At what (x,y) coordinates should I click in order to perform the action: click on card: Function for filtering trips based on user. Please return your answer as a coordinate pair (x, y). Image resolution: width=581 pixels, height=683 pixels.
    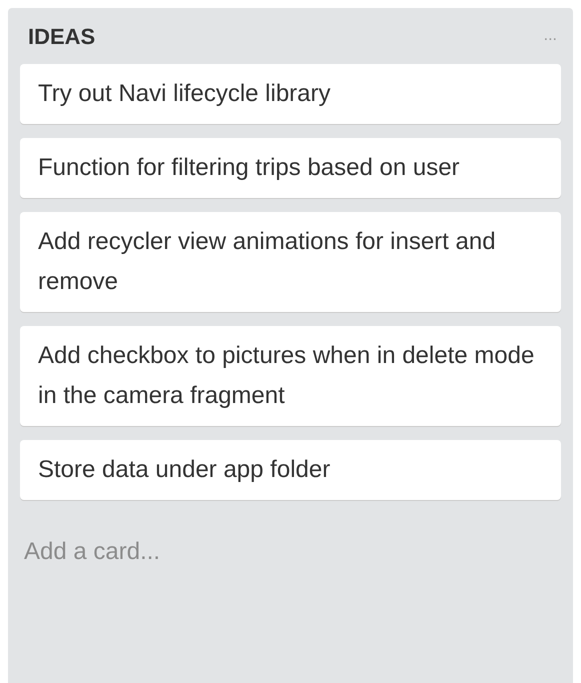
    Looking at the image, I should click on (290, 168).